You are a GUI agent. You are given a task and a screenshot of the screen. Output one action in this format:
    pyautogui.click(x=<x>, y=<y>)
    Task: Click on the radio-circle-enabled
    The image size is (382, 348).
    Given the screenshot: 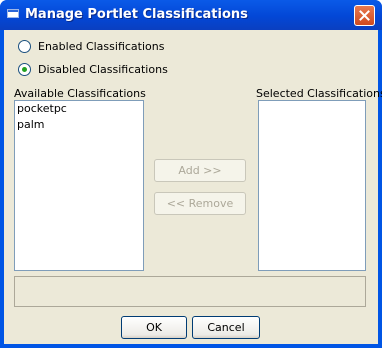 What is the action you would take?
    pyautogui.click(x=24, y=46)
    